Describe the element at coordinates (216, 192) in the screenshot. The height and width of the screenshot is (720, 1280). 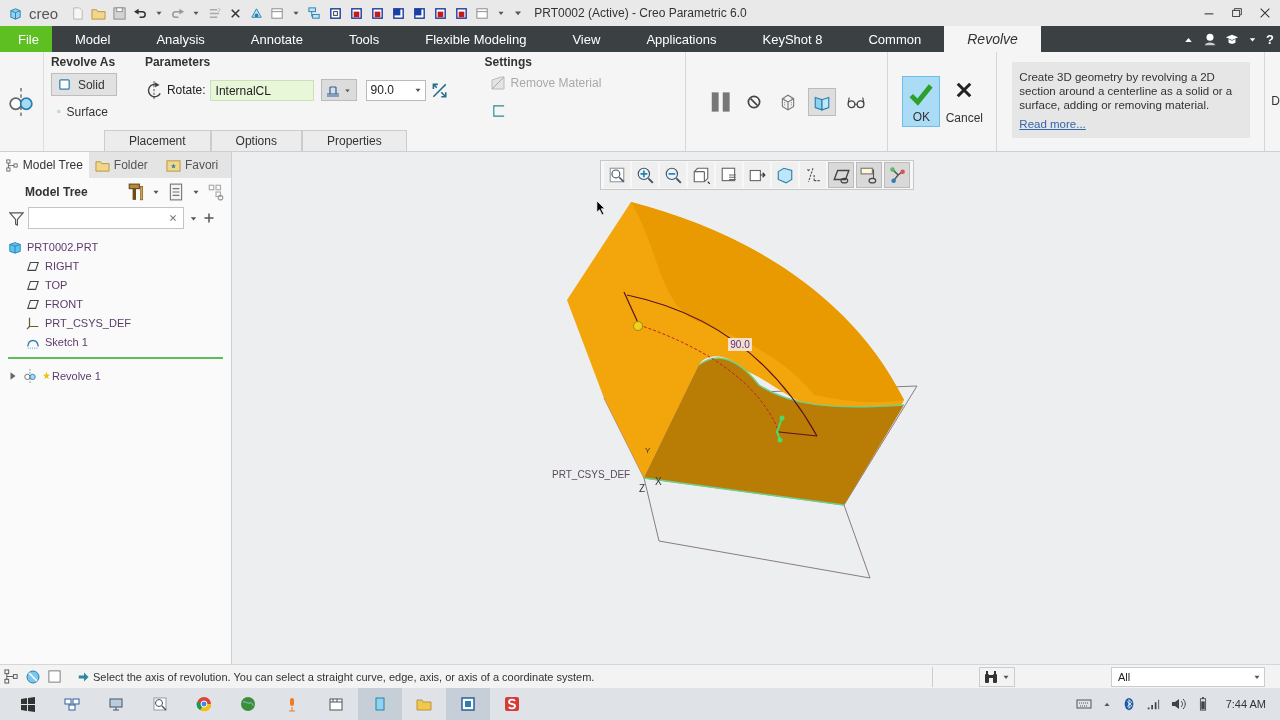
I see `tree-filter-icon` at that location.